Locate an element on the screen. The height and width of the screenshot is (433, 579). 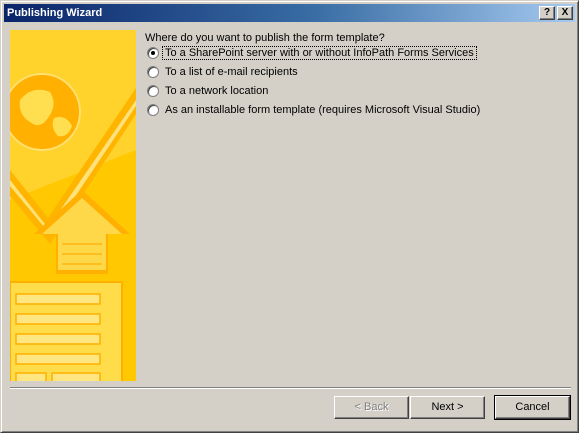
cancel-button: Cancel is located at coordinates (532, 407).